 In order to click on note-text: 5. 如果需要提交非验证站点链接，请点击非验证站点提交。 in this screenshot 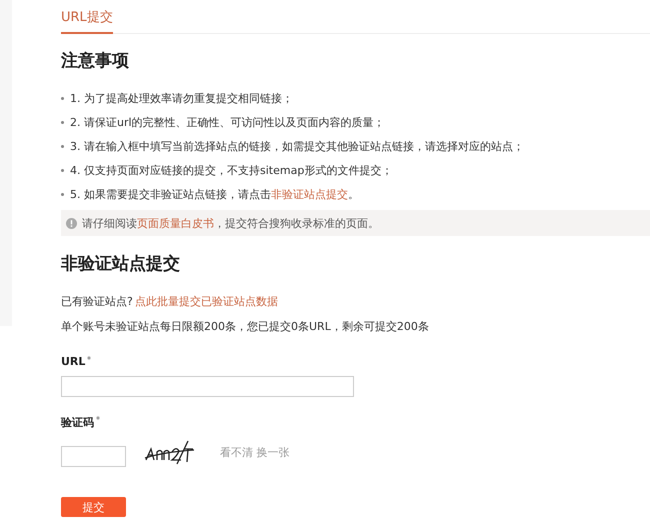, I will do `click(214, 194)`.